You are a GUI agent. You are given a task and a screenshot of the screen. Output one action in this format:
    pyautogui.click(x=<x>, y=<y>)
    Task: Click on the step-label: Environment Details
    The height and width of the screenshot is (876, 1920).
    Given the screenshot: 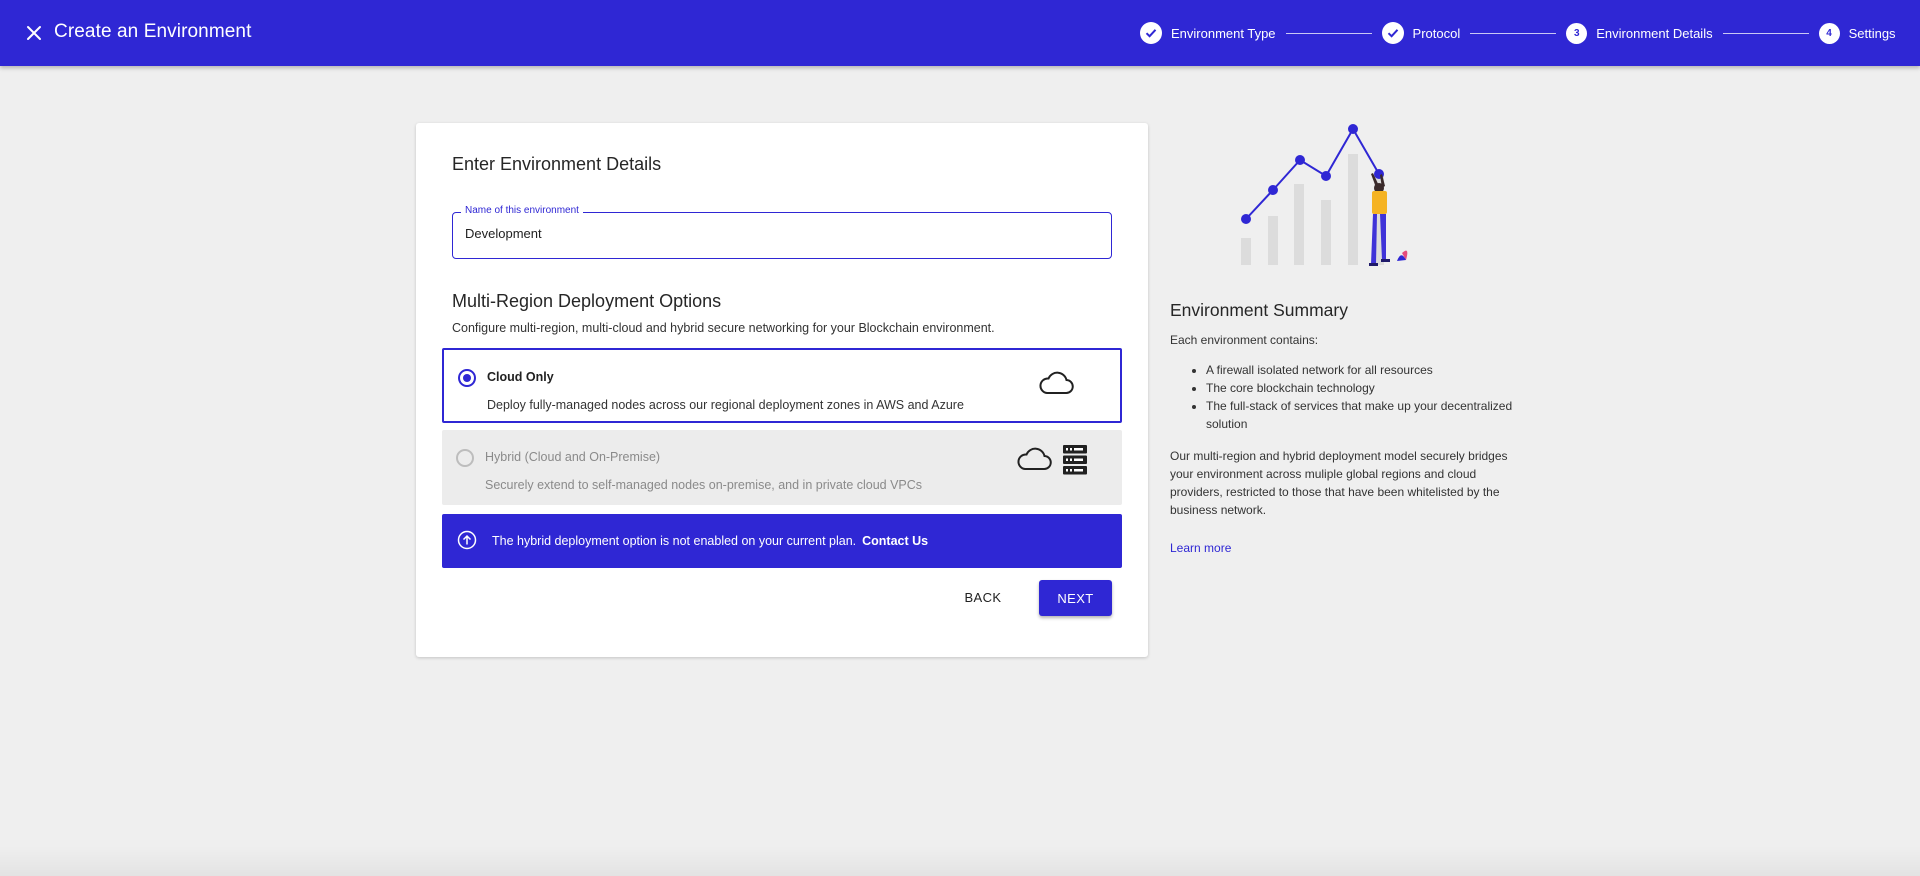 What is the action you would take?
    pyautogui.click(x=1654, y=33)
    